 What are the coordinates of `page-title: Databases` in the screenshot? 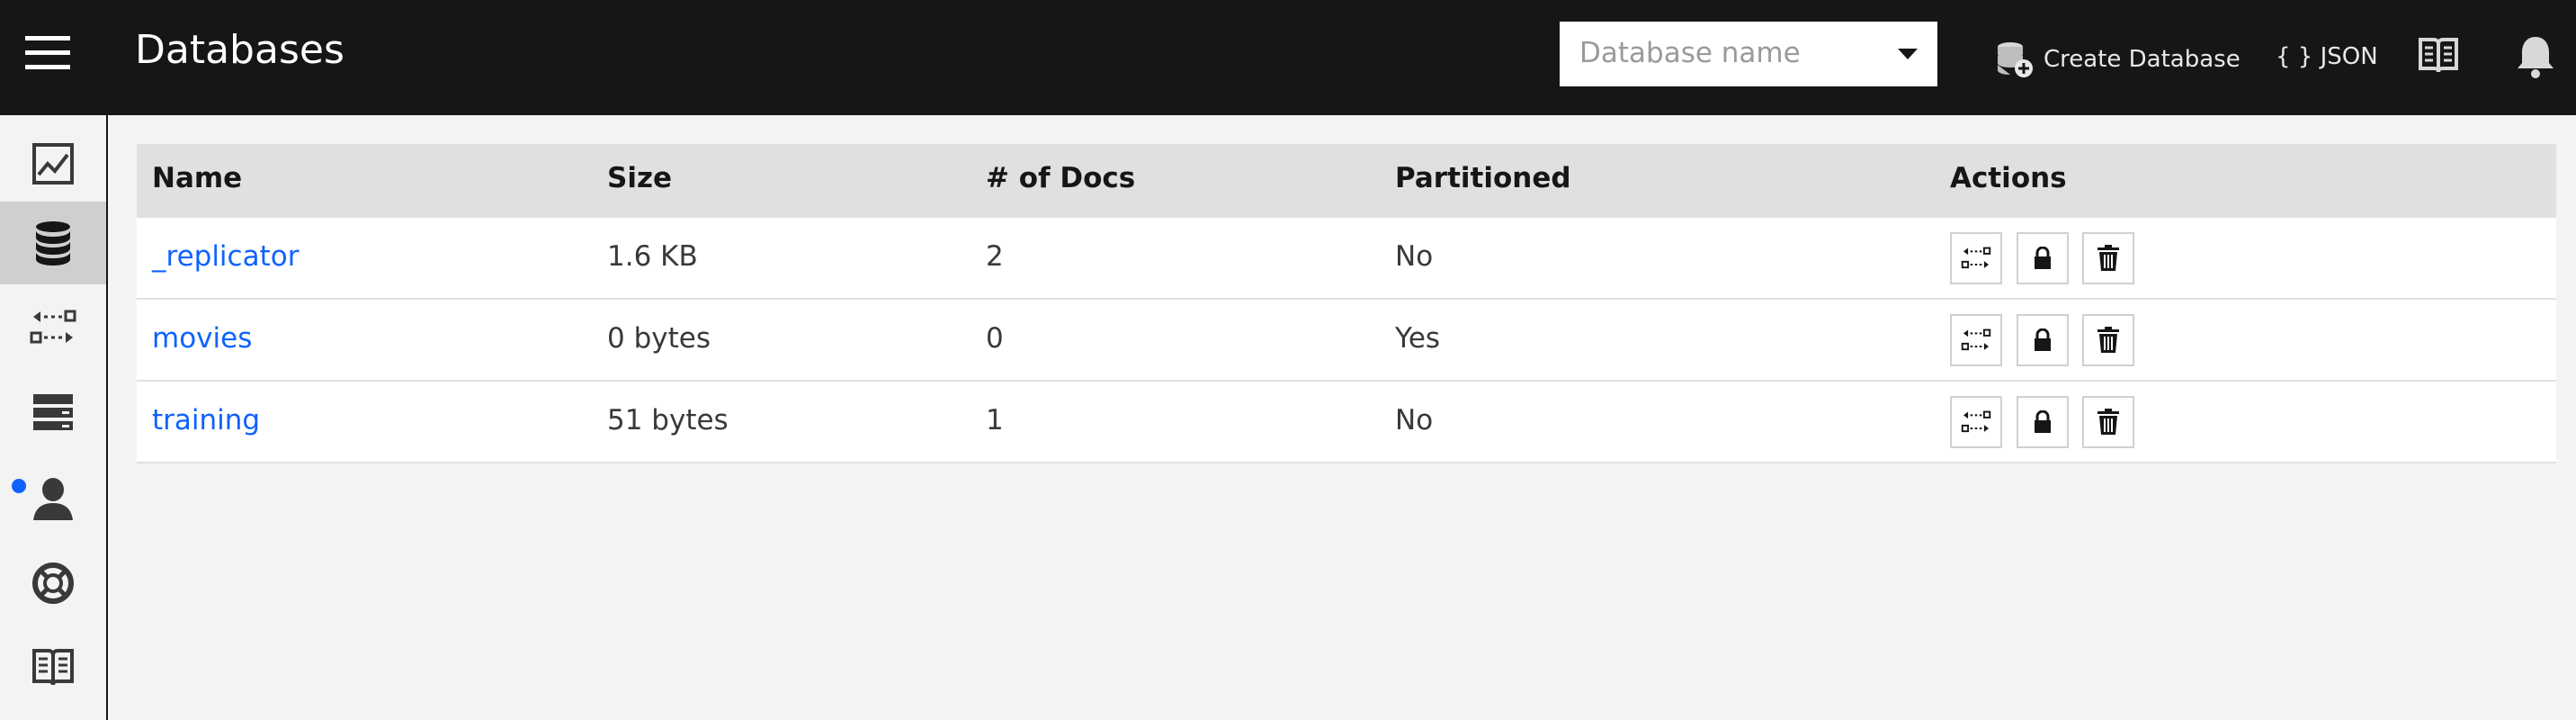 It's located at (239, 50).